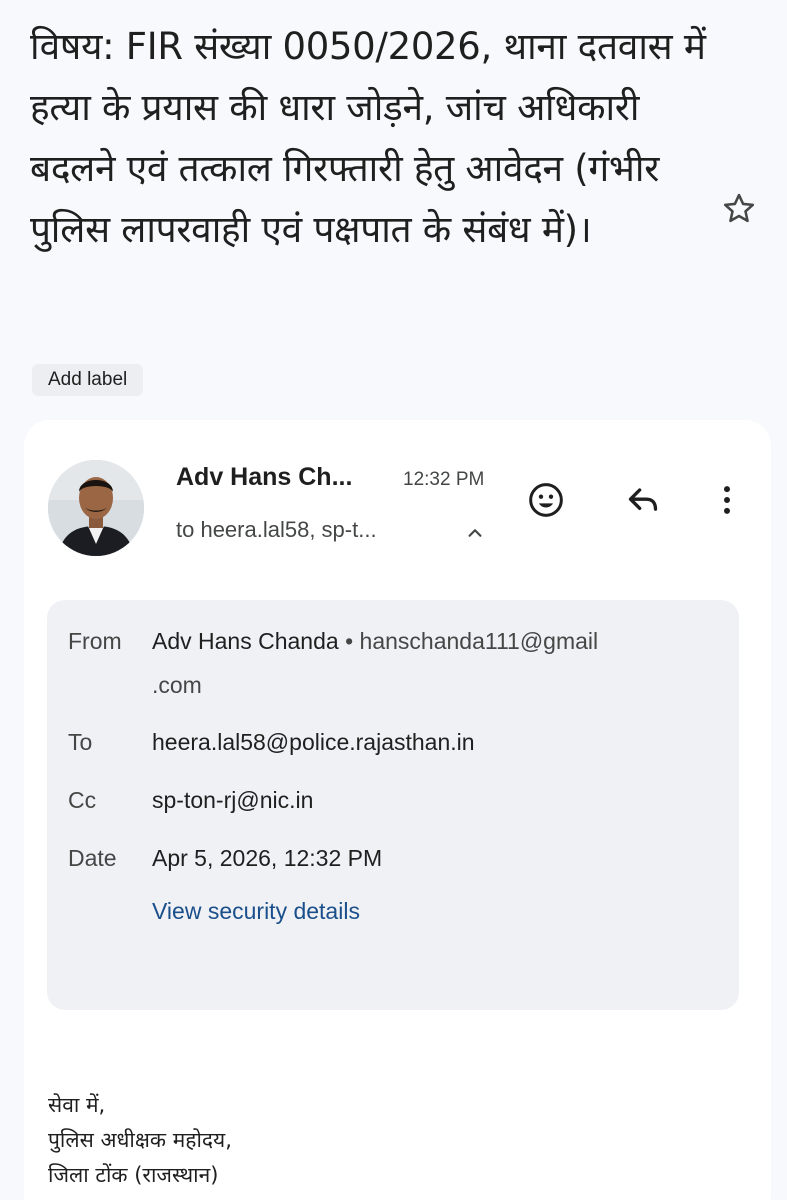 Image resolution: width=787 pixels, height=1200 pixels. I want to click on body-line: पुलिस अधीक्षक महोदय,, so click(140, 1140).